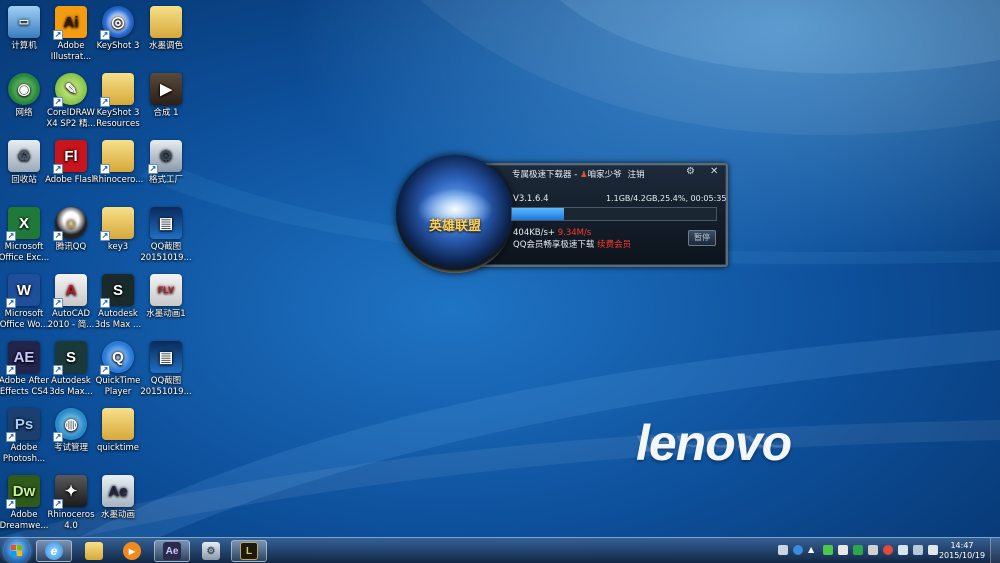  What do you see at coordinates (962, 545) in the screenshot?
I see `clock-time: 14:47` at bounding box center [962, 545].